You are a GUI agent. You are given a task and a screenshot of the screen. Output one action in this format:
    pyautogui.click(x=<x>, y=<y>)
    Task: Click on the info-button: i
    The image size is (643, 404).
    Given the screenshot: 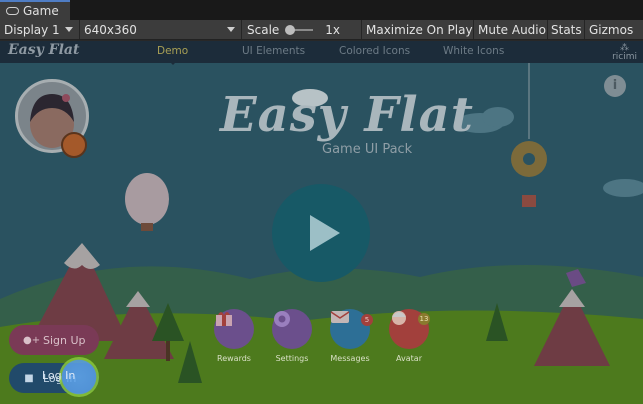 What is the action you would take?
    pyautogui.click(x=615, y=86)
    